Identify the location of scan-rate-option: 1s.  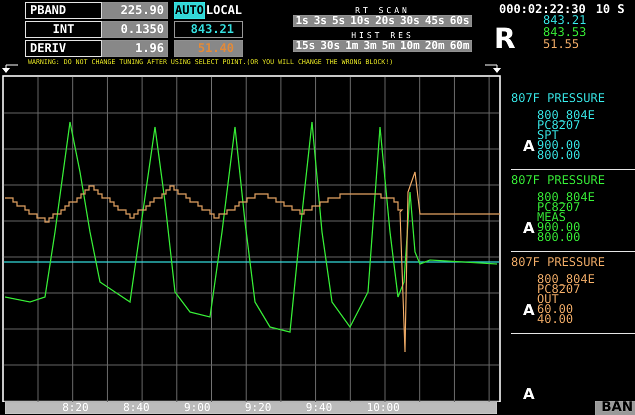
(302, 21).